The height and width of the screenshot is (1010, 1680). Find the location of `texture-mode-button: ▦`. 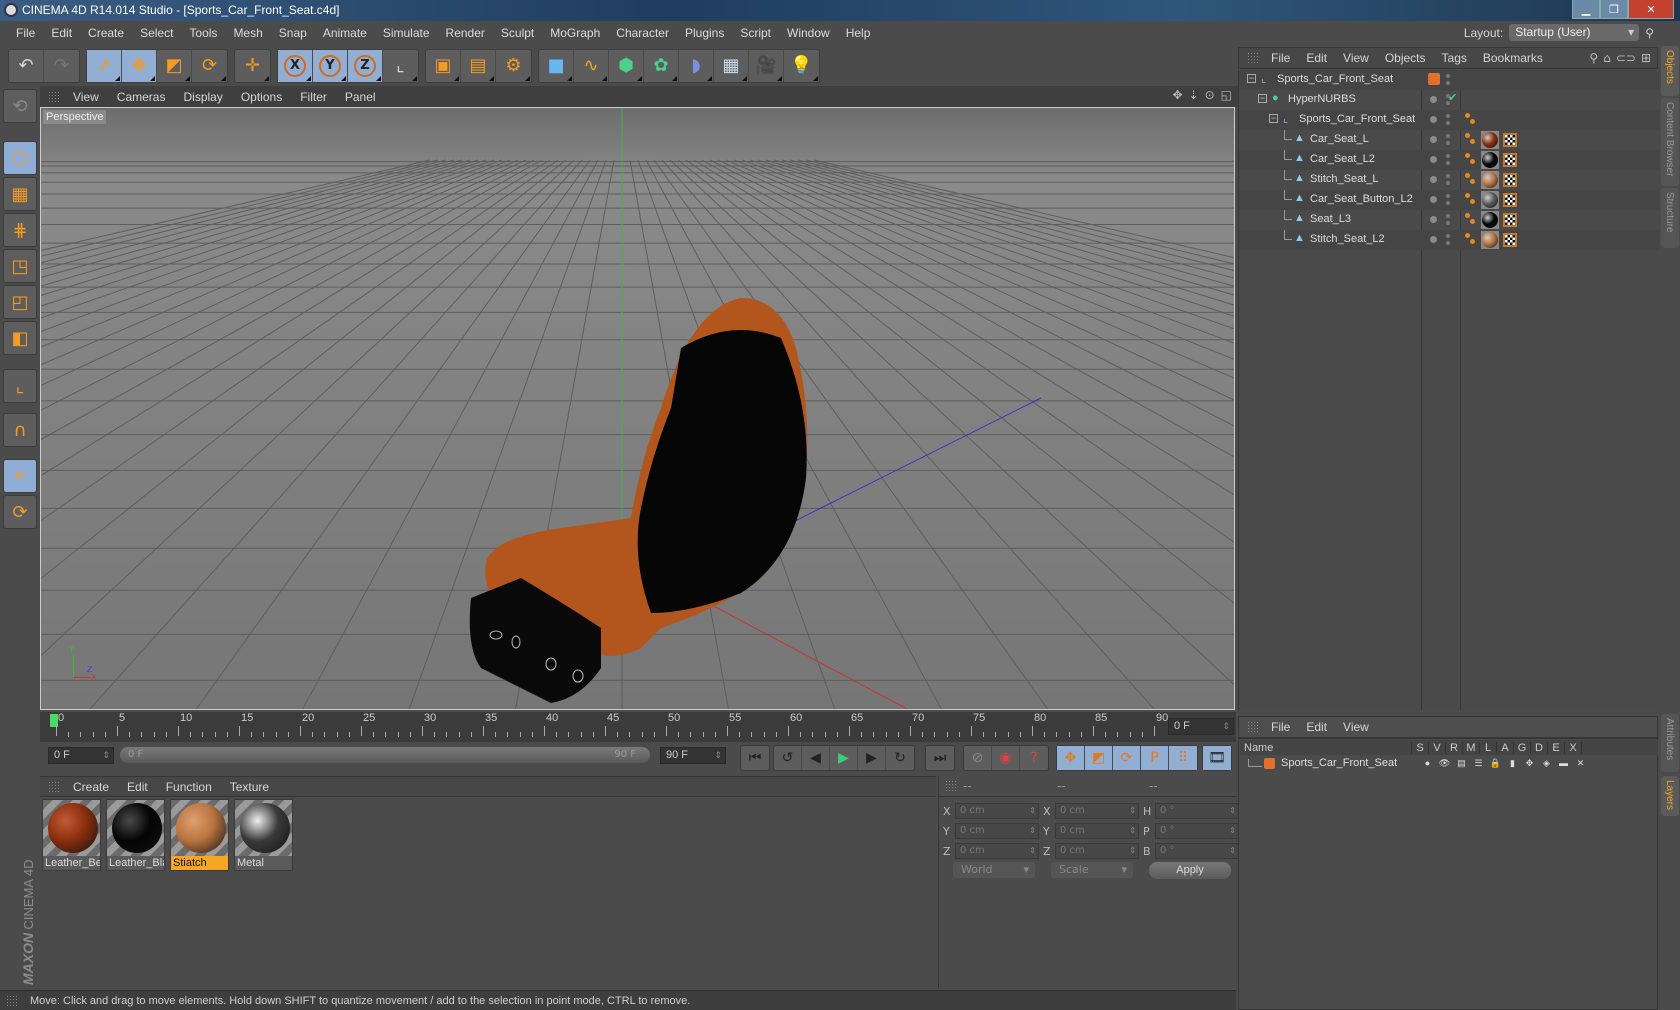

texture-mode-button: ▦ is located at coordinates (20, 194).